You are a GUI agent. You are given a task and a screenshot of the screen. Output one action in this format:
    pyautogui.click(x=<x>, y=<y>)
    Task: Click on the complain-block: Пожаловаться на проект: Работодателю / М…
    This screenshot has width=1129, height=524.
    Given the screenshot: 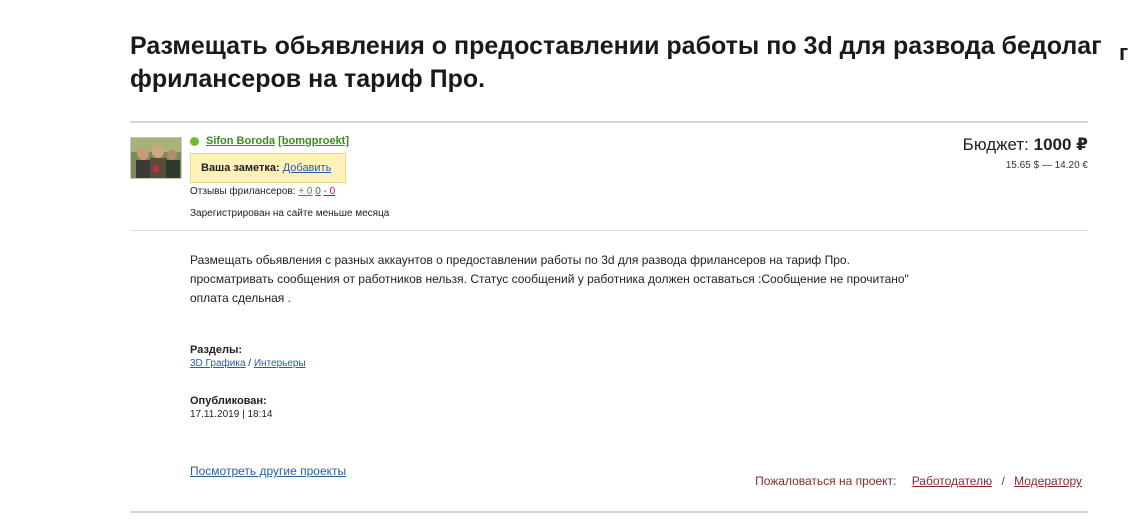 What is the action you would take?
    pyautogui.click(x=918, y=481)
    